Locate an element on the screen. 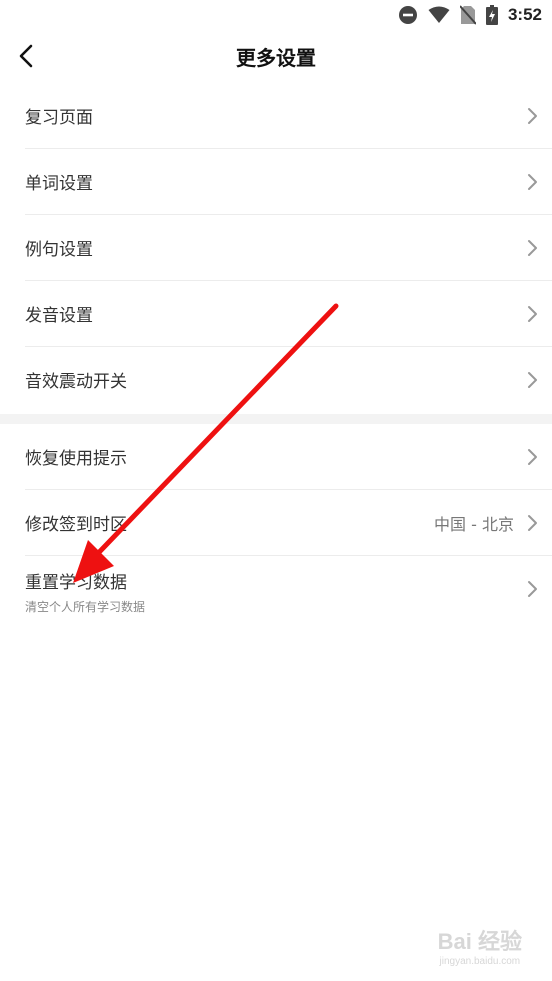  settings-item-sound-vibration-toggle: 音效震动开关 is located at coordinates (288, 380).